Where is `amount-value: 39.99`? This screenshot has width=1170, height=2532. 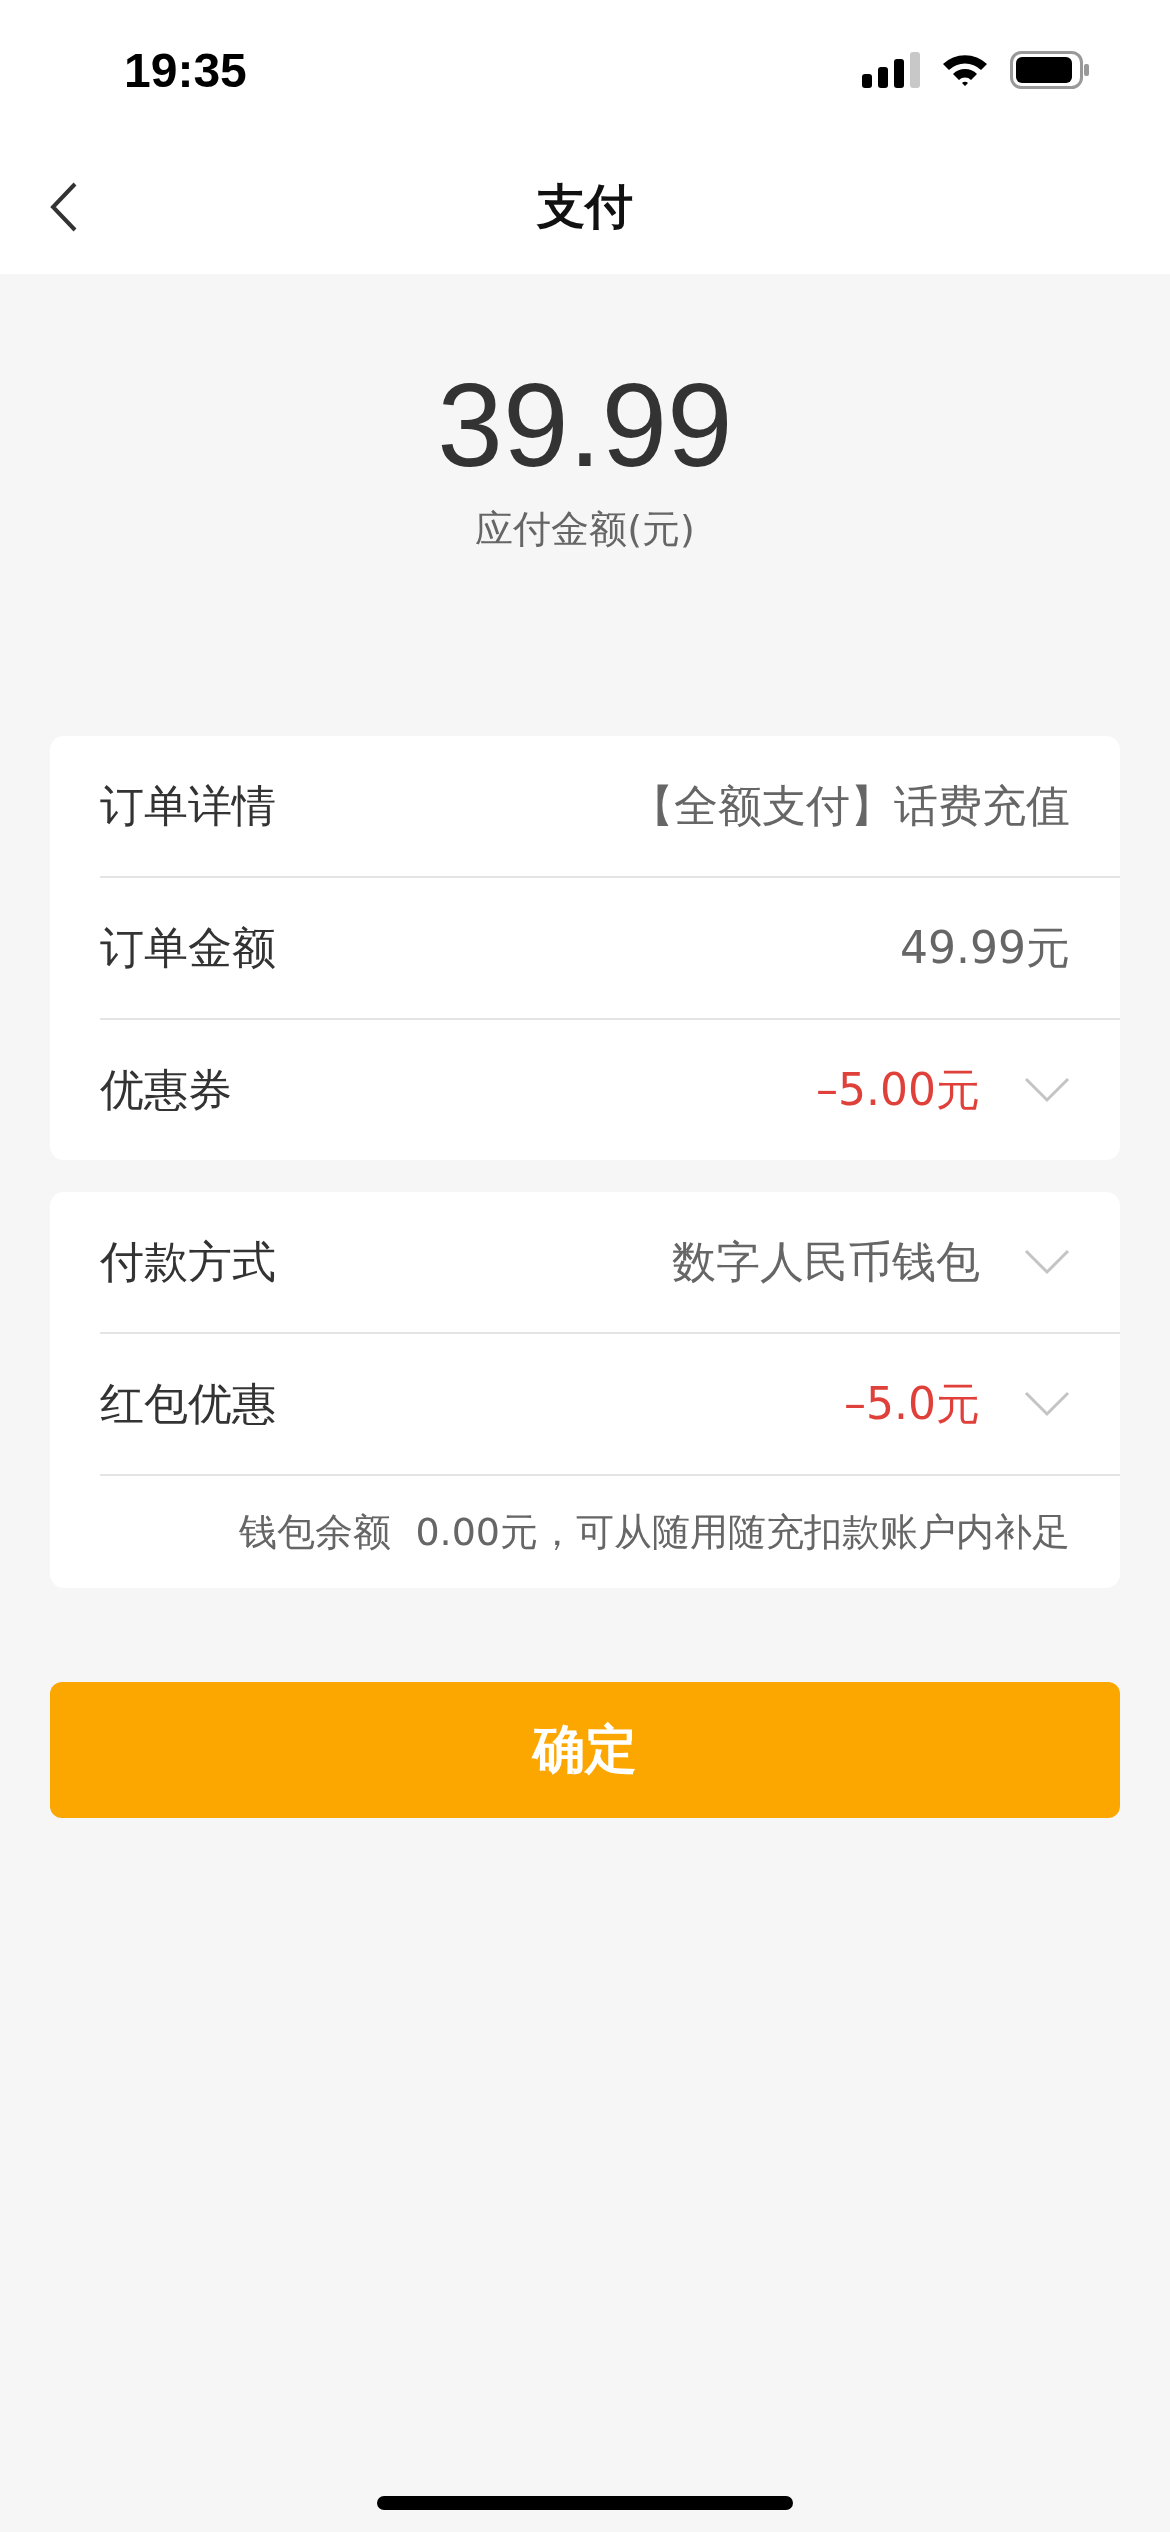
amount-value: 39.99 is located at coordinates (585, 425).